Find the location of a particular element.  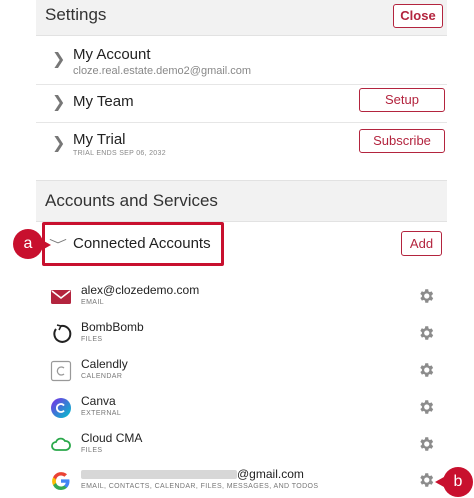

close-button: Close is located at coordinates (418, 16).